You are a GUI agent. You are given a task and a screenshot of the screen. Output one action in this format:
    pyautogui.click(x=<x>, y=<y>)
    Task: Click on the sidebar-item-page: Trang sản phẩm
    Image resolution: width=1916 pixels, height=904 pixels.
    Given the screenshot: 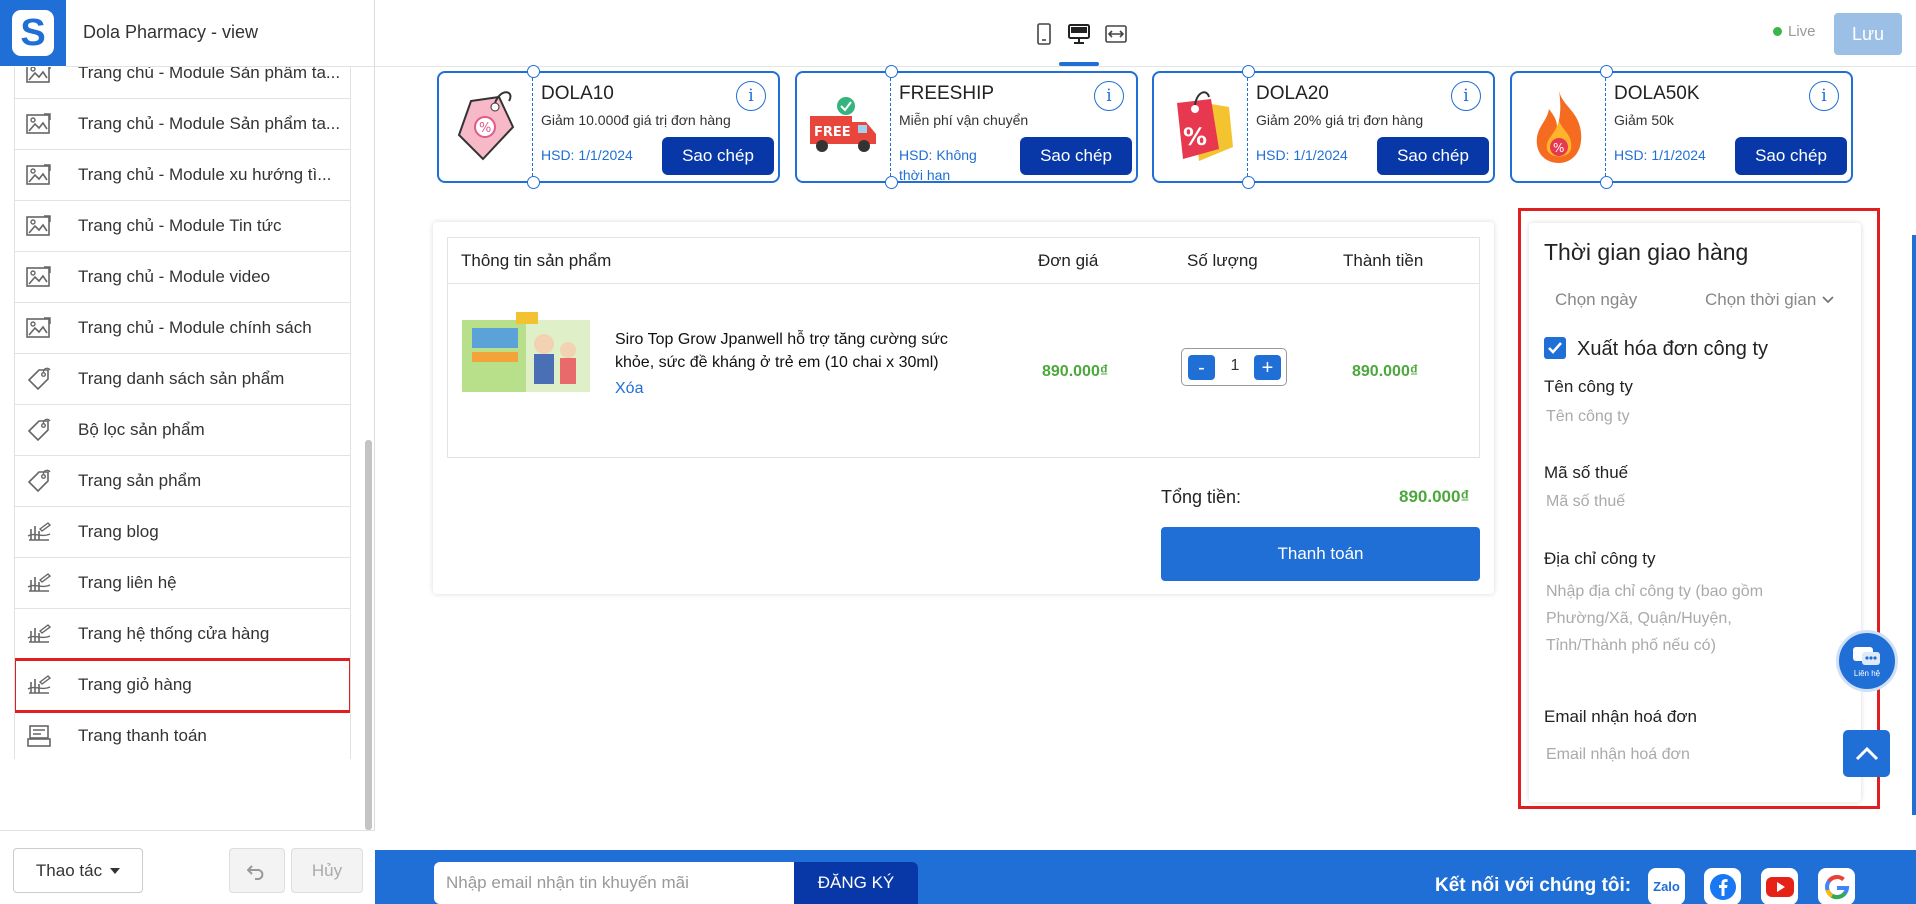 What is the action you would take?
    pyautogui.click(x=182, y=481)
    